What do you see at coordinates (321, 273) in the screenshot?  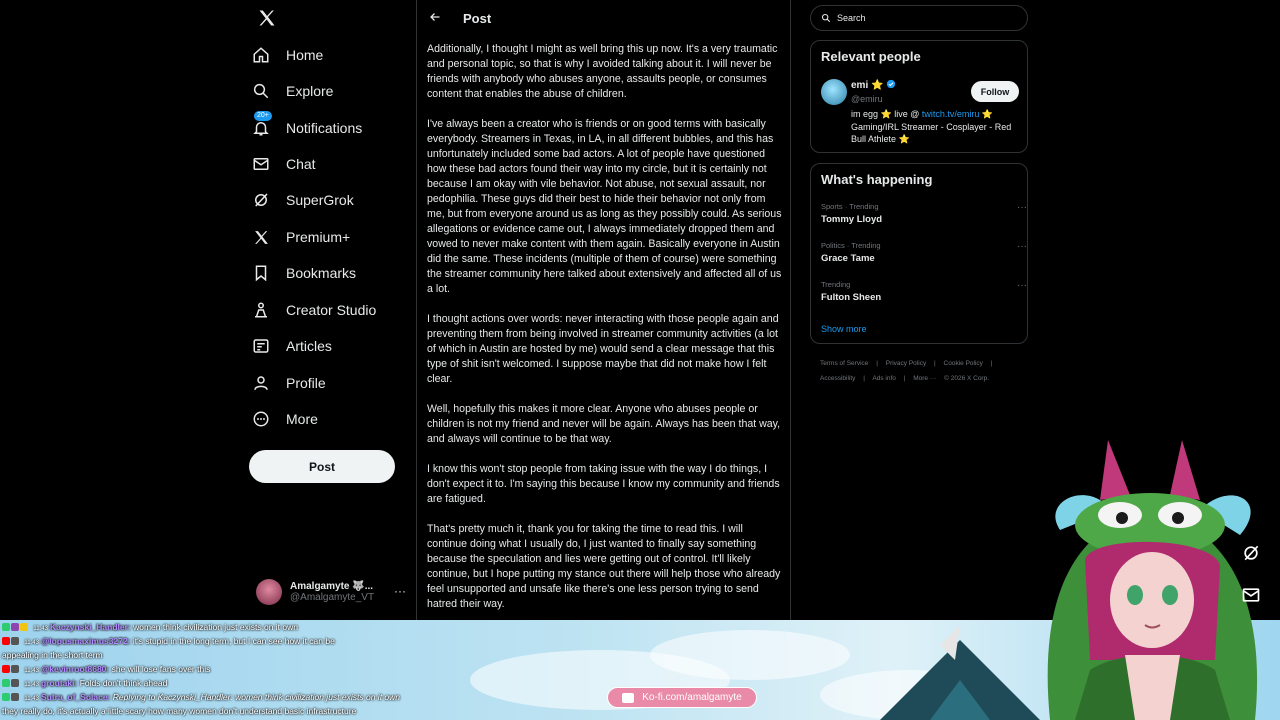 I see `nav-bookmarks-label: Bookmarks` at bounding box center [321, 273].